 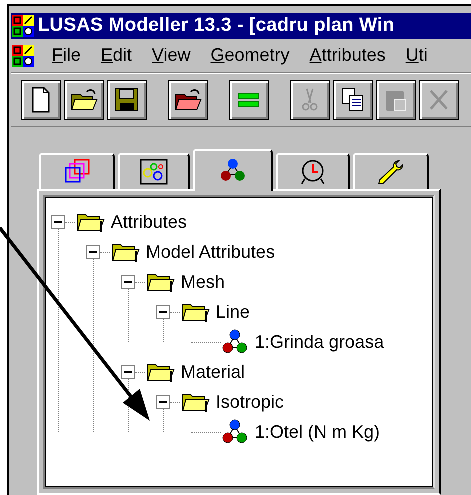 What do you see at coordinates (216, 26) in the screenshot?
I see `window-title: LUSAS Modeller 13.3 - [cadru plan Win` at bounding box center [216, 26].